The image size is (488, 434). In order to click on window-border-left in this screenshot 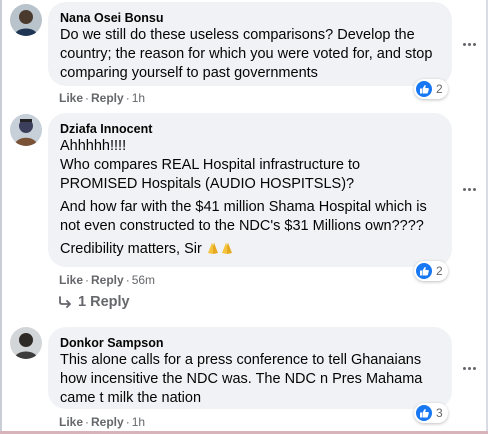, I will do `click(1, 217)`.